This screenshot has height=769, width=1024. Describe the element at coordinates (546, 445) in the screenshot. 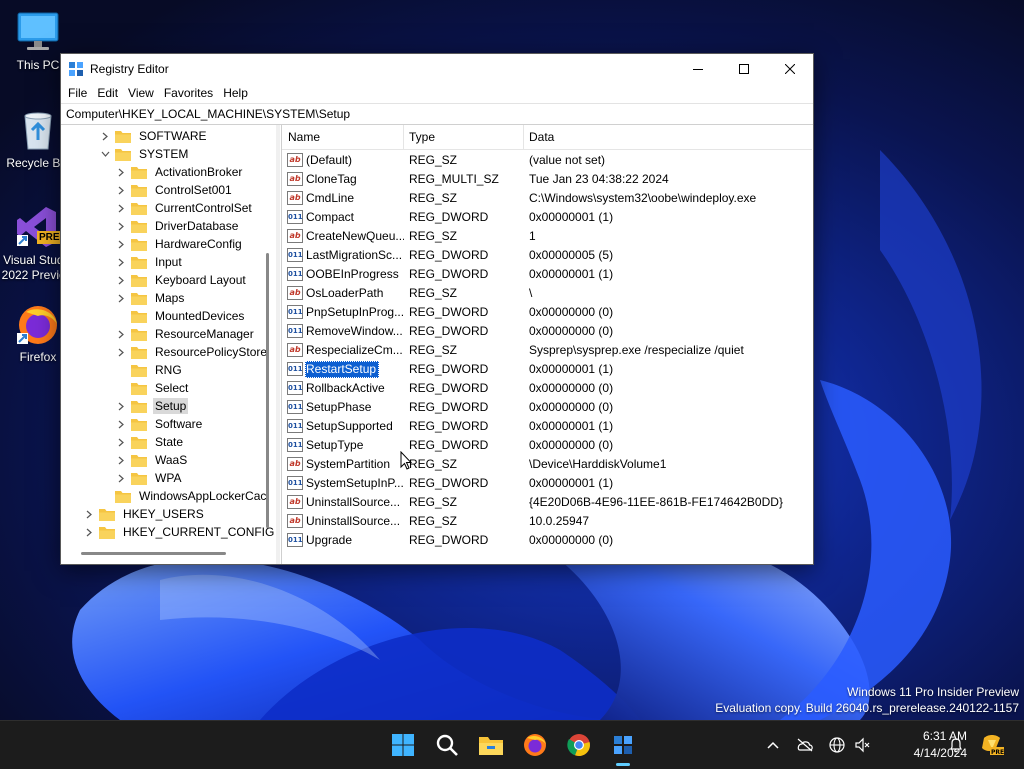

I see `value-row: 011 SetupType REG_DWORD 0x00000000 (0)` at that location.